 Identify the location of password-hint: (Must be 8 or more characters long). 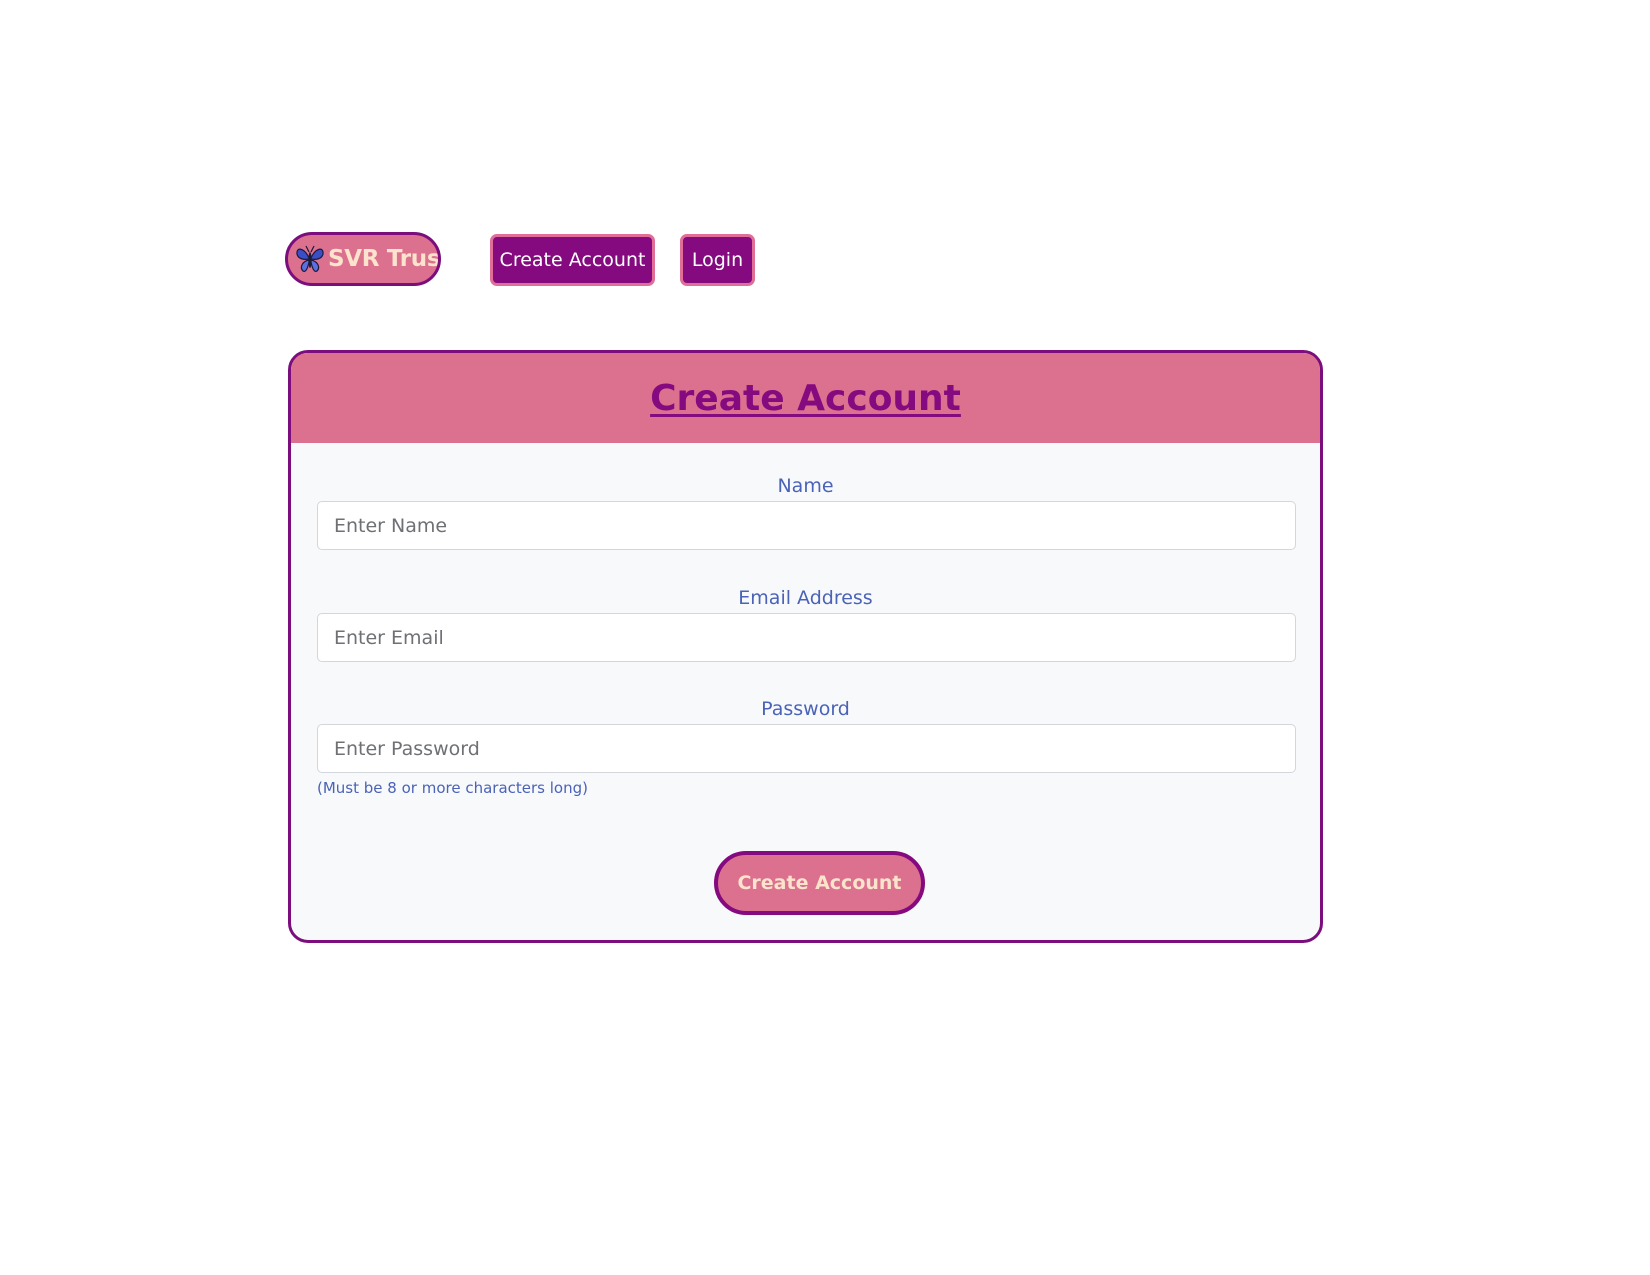
(452, 788).